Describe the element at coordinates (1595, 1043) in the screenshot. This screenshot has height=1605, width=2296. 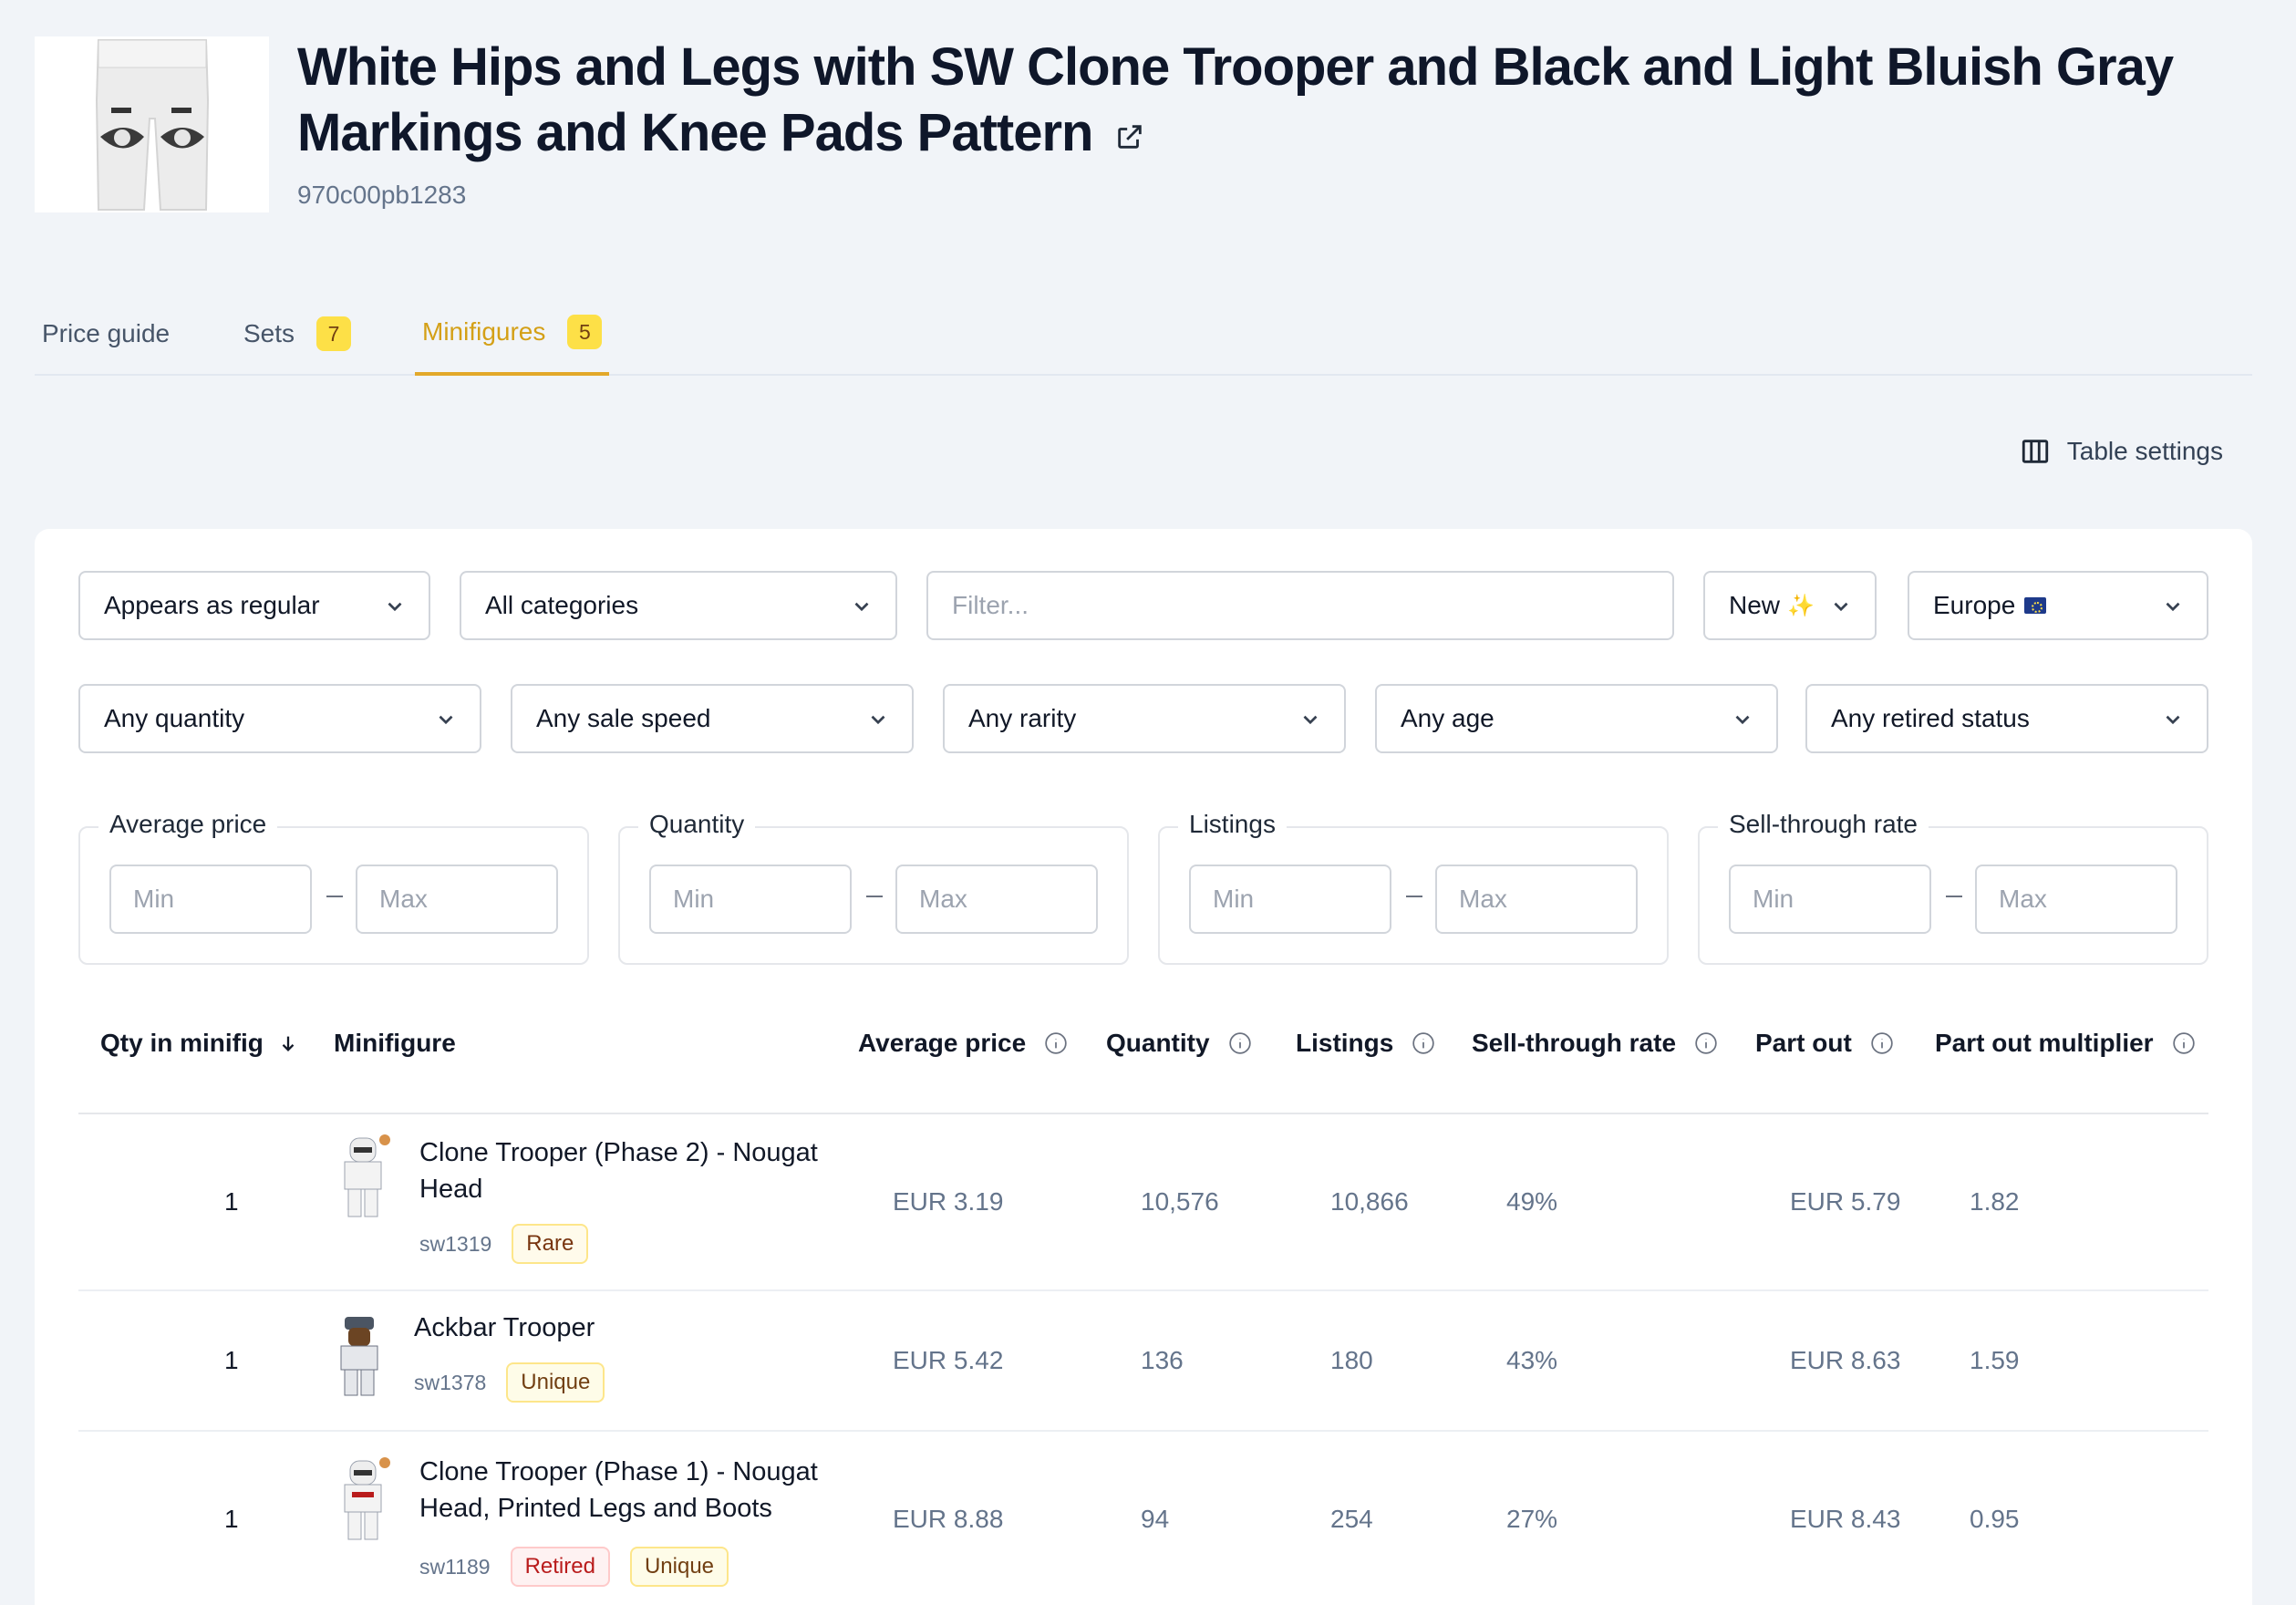
I see `column-header-sell-through: Sell-through rate` at that location.